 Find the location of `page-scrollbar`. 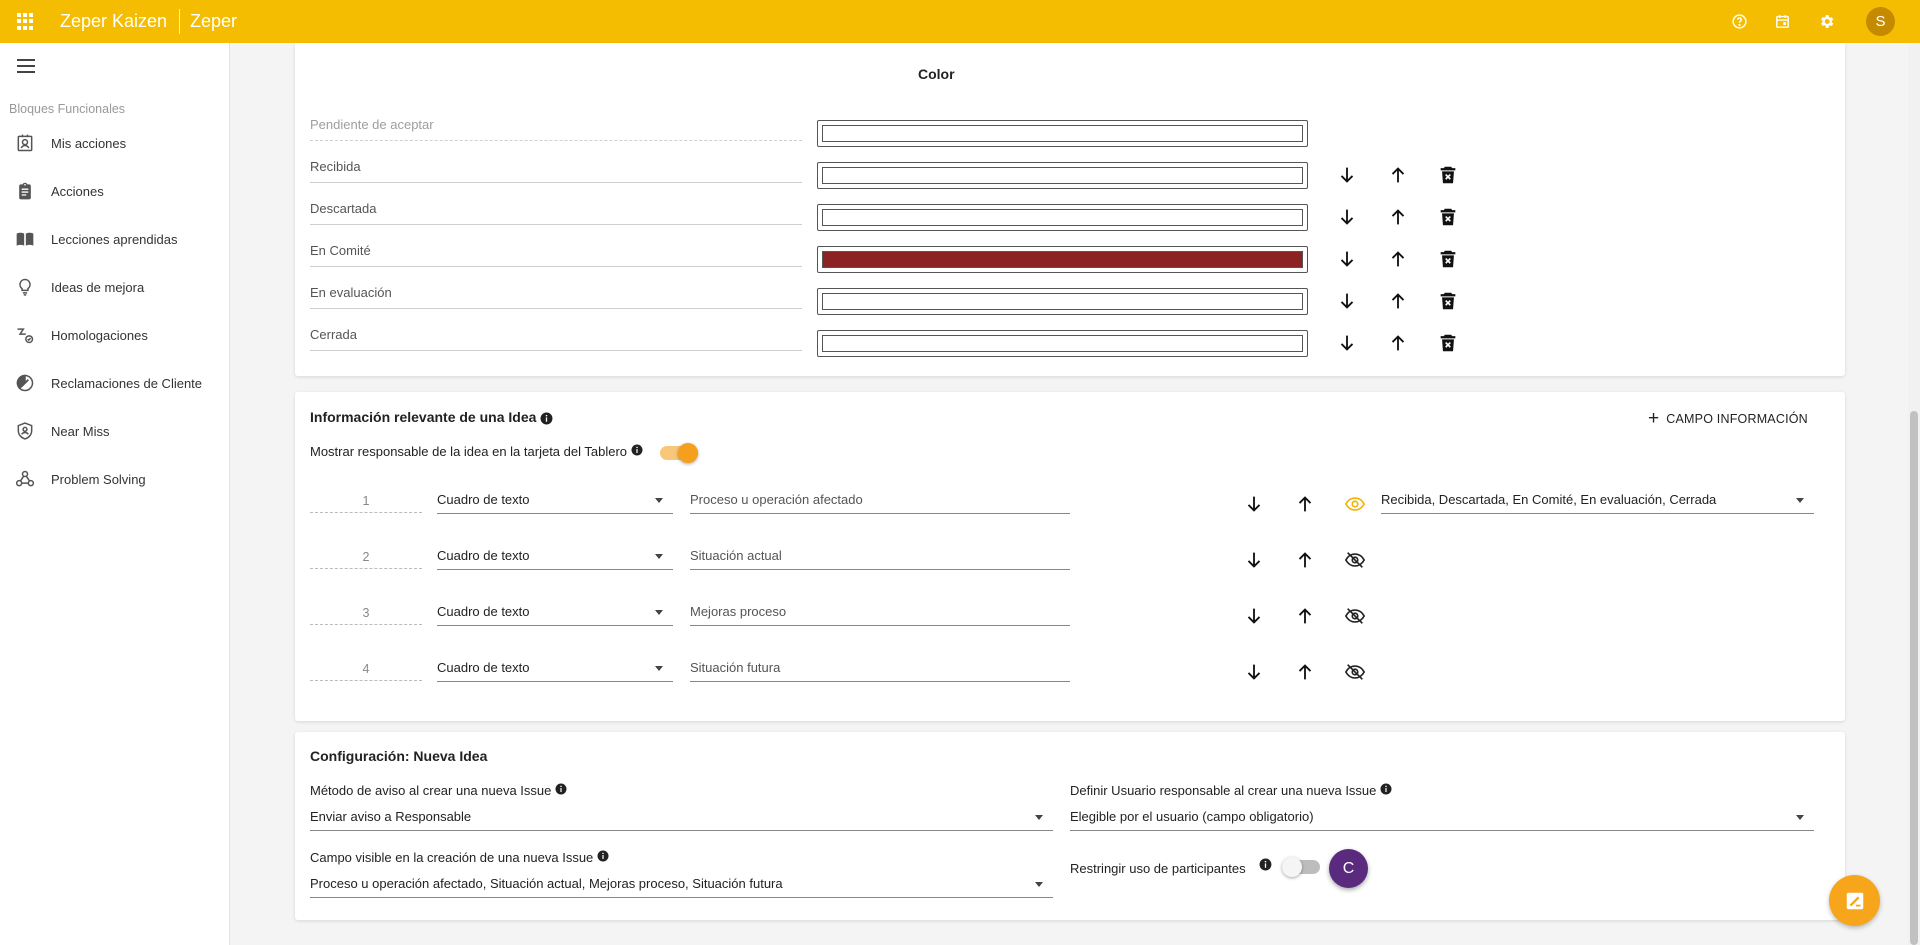

page-scrollbar is located at coordinates (1914, 494).